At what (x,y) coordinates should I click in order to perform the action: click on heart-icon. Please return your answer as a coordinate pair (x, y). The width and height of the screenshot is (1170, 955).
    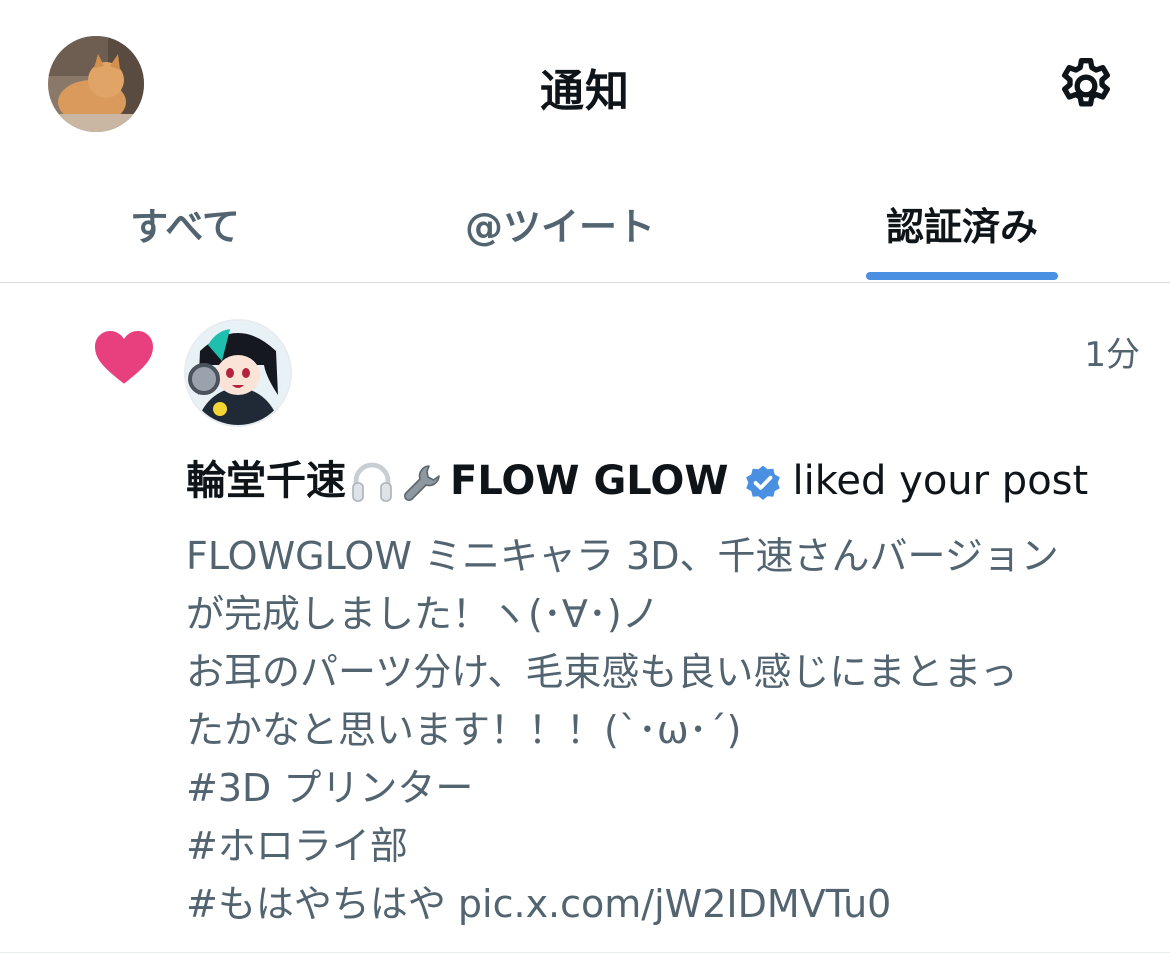
    Looking at the image, I should click on (124, 356).